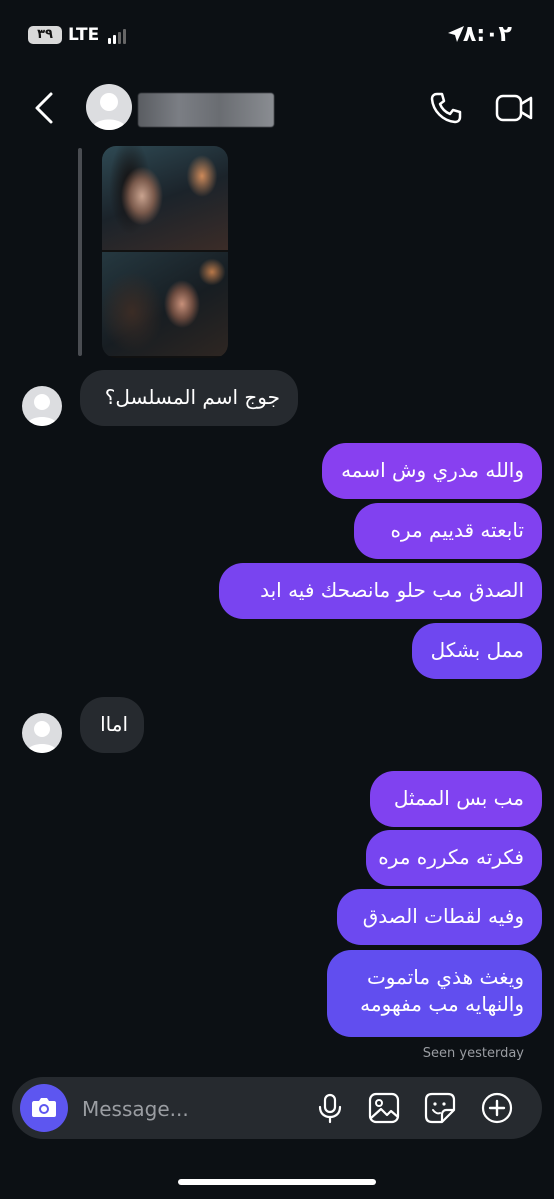 The height and width of the screenshot is (1199, 554). What do you see at coordinates (182, 1109) in the screenshot?
I see `message-input` at bounding box center [182, 1109].